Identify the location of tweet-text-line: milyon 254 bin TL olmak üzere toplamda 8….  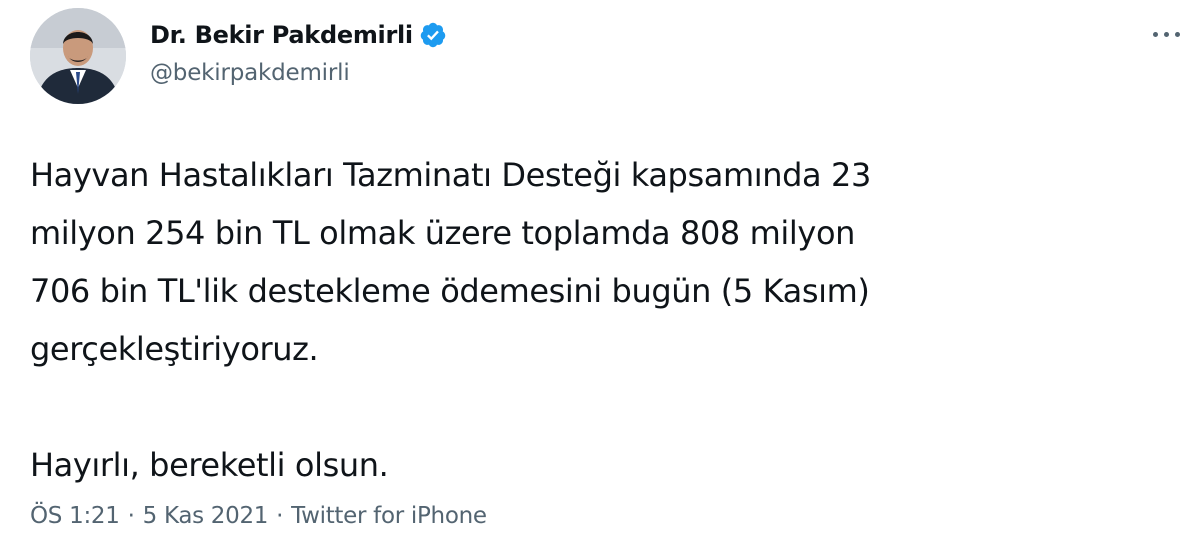
(443, 233).